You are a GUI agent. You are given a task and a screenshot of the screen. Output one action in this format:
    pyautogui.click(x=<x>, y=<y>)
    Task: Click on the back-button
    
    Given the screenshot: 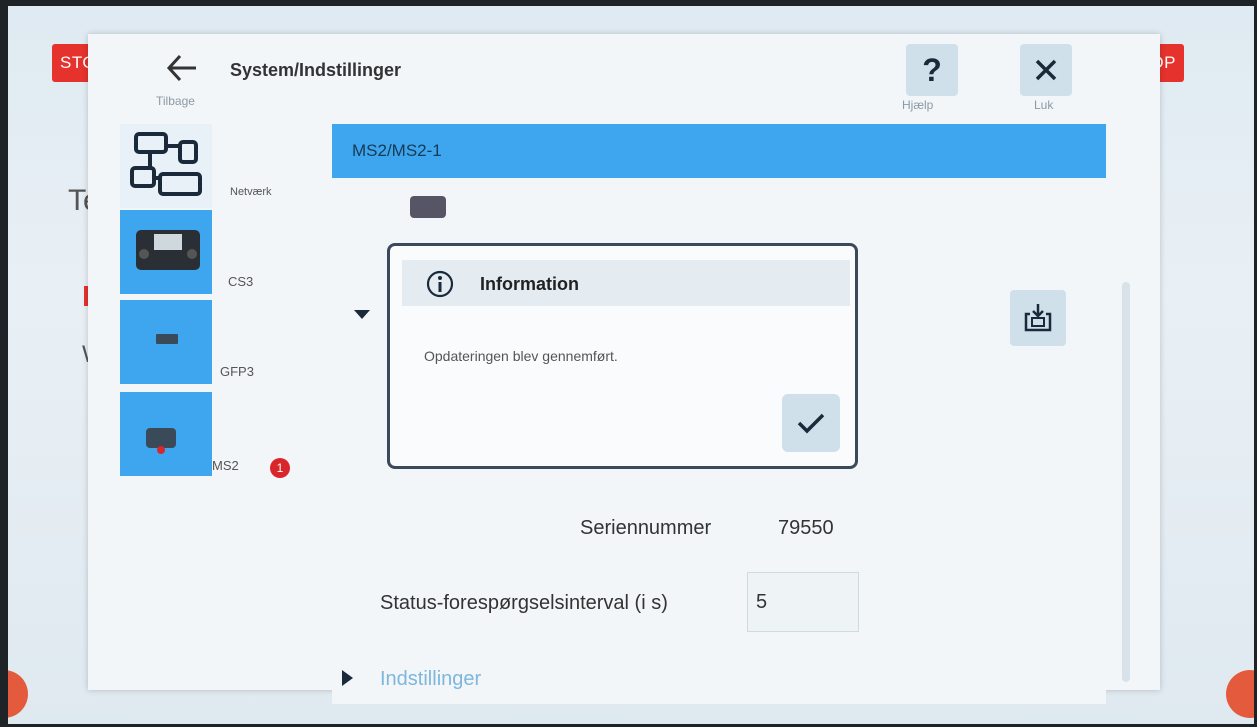 What is the action you would take?
    pyautogui.click(x=182, y=68)
    